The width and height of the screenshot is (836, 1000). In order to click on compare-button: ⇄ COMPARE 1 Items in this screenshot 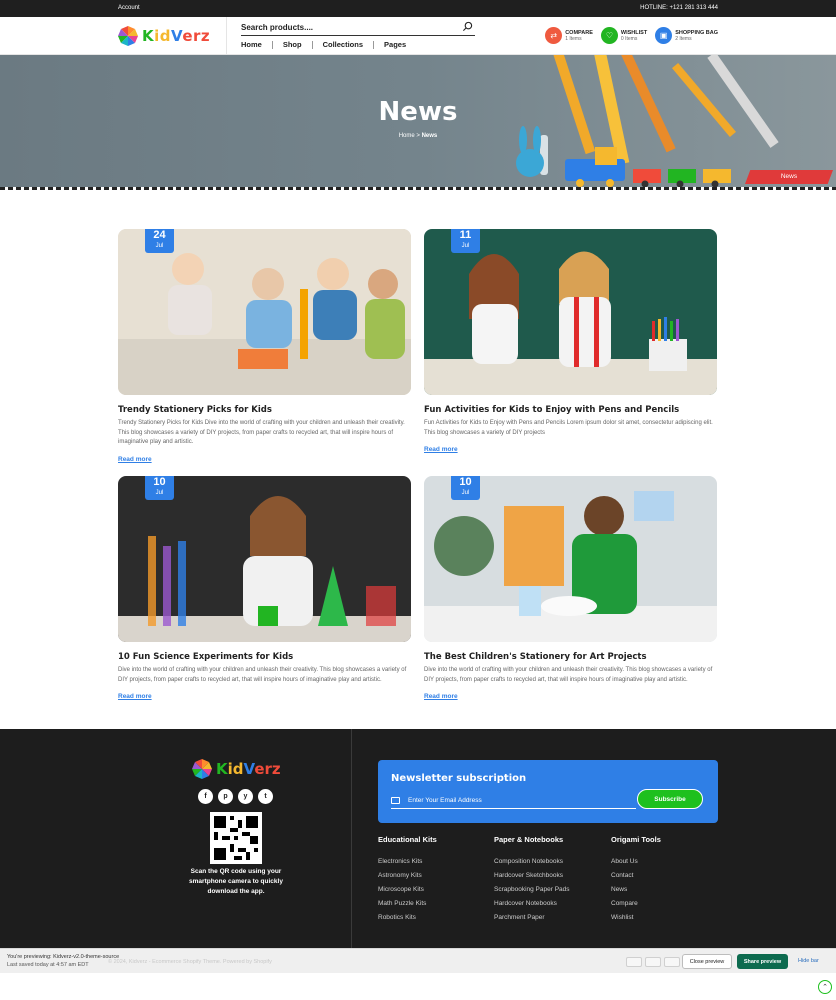, I will do `click(569, 35)`.